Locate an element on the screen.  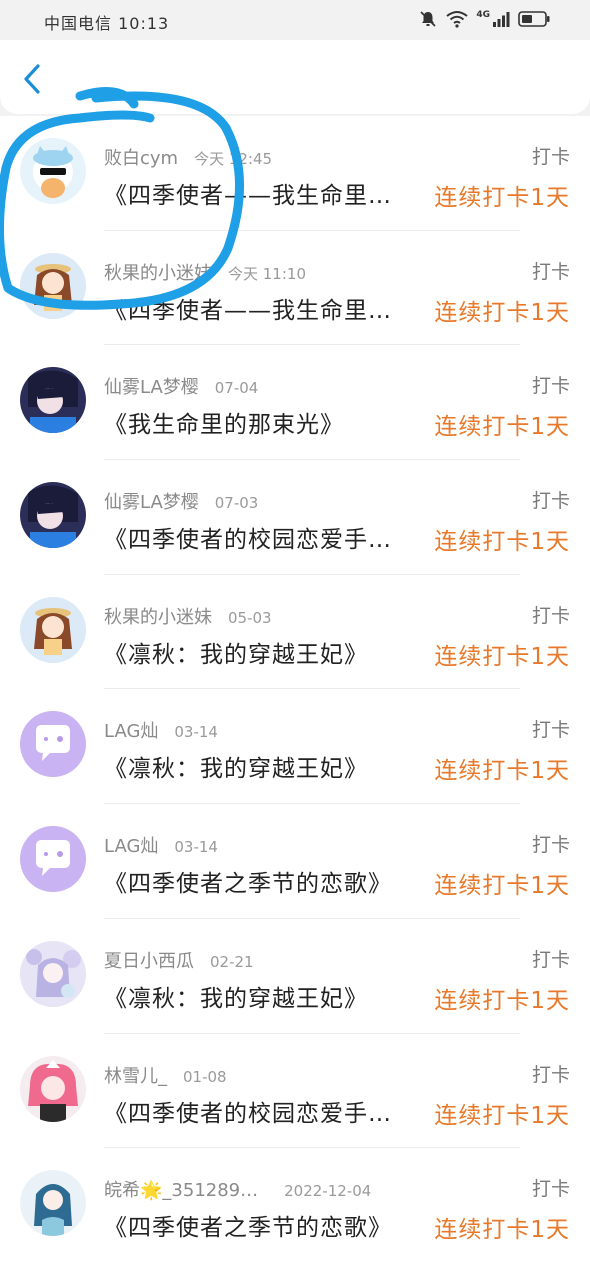
user-line: 秋果的小迷妹 05-03 is located at coordinates (188, 616).